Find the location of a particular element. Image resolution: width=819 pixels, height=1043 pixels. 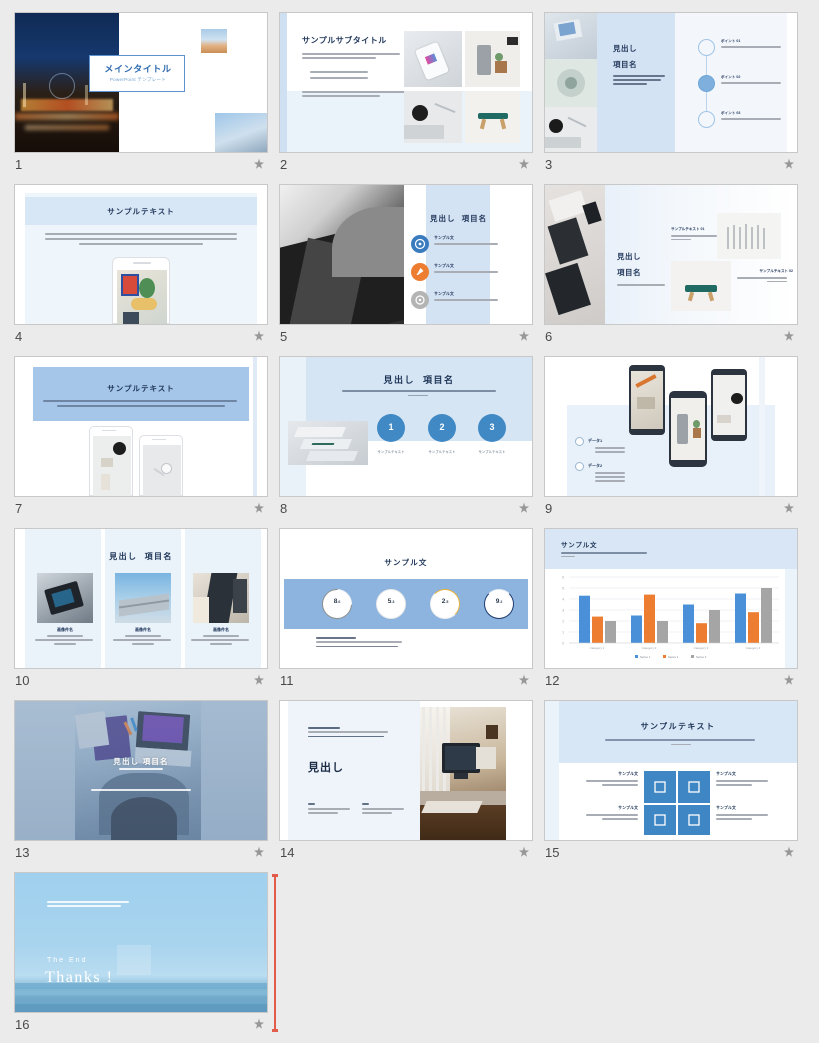

slide-title: サンプルテキスト is located at coordinates (141, 388).